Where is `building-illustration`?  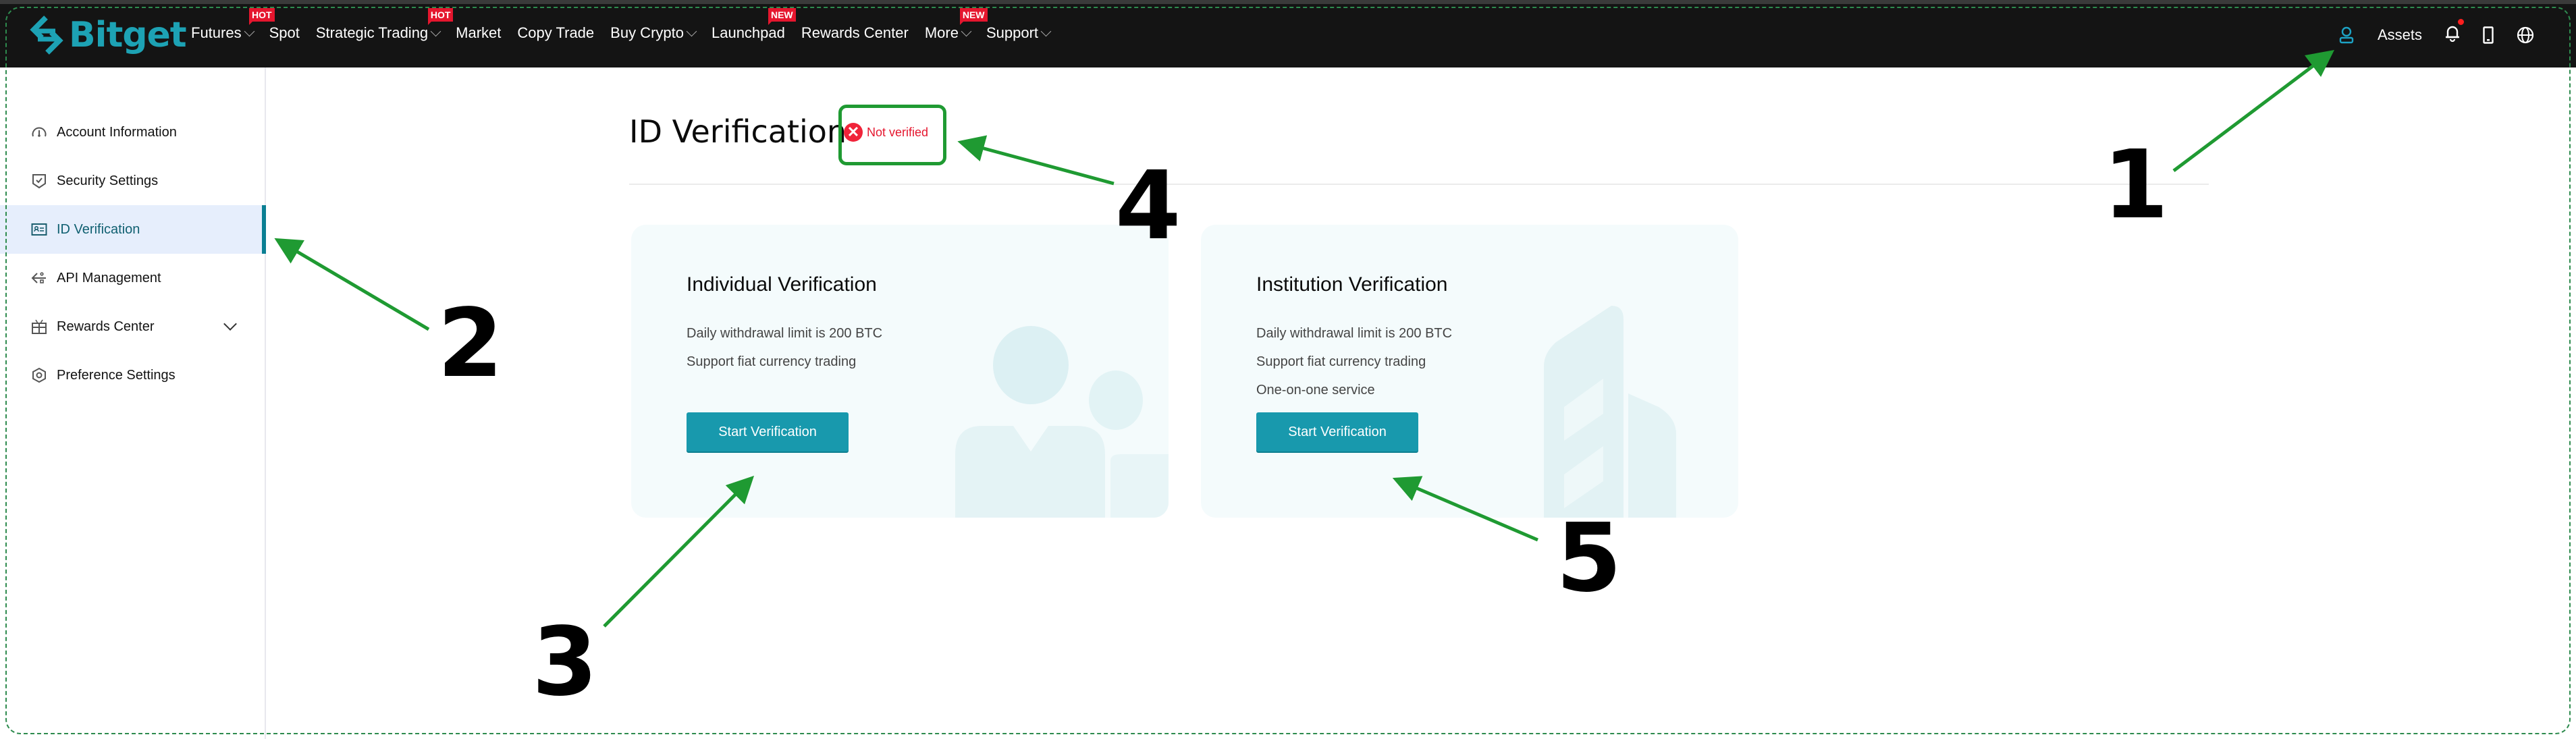 building-illustration is located at coordinates (1610, 412).